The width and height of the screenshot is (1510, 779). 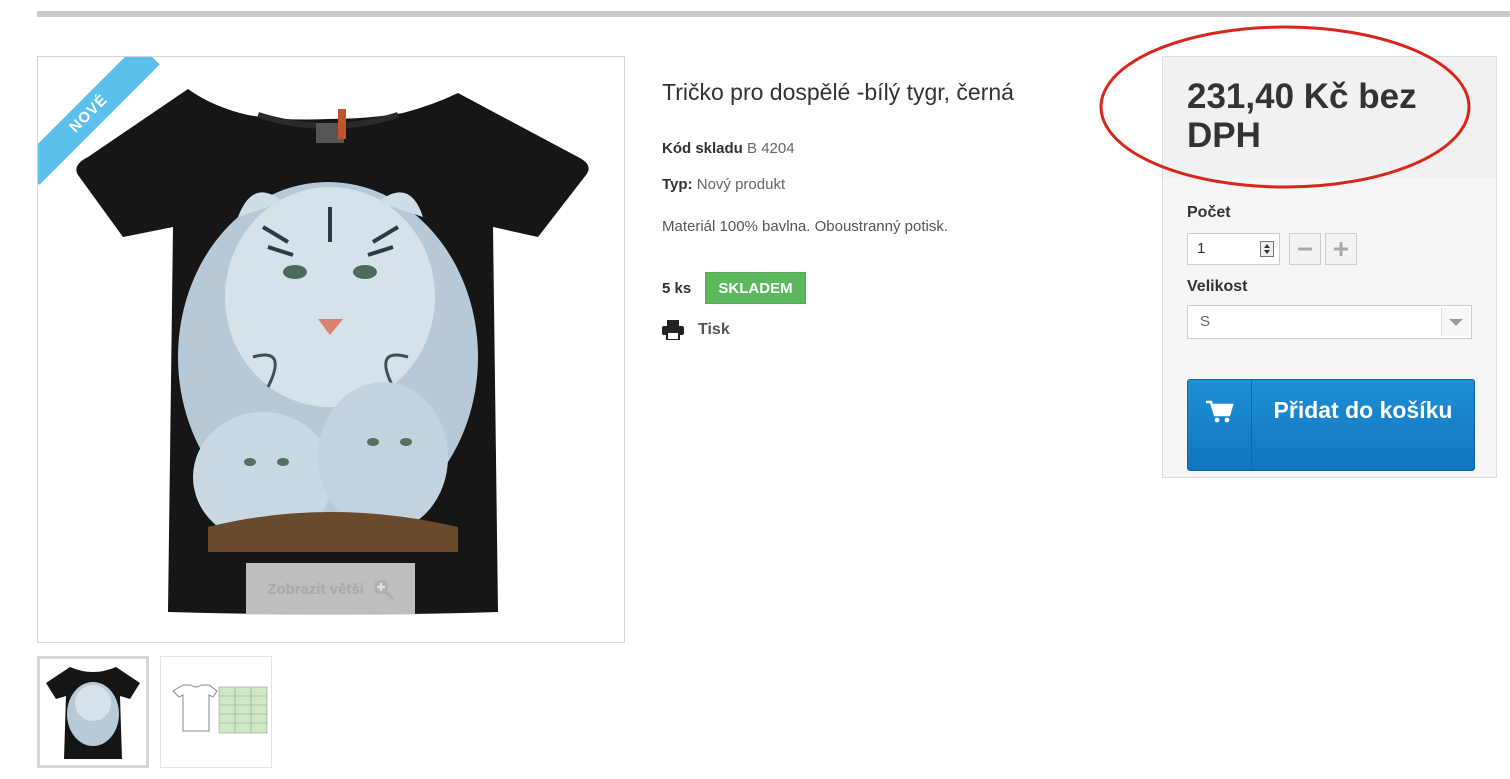 What do you see at coordinates (714, 329) in the screenshot?
I see `print-label: Tisk` at bounding box center [714, 329].